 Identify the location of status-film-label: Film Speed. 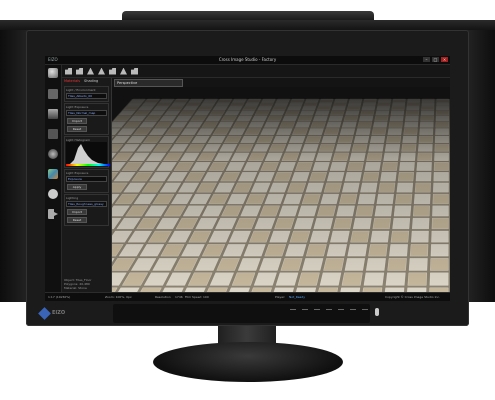
(193, 297).